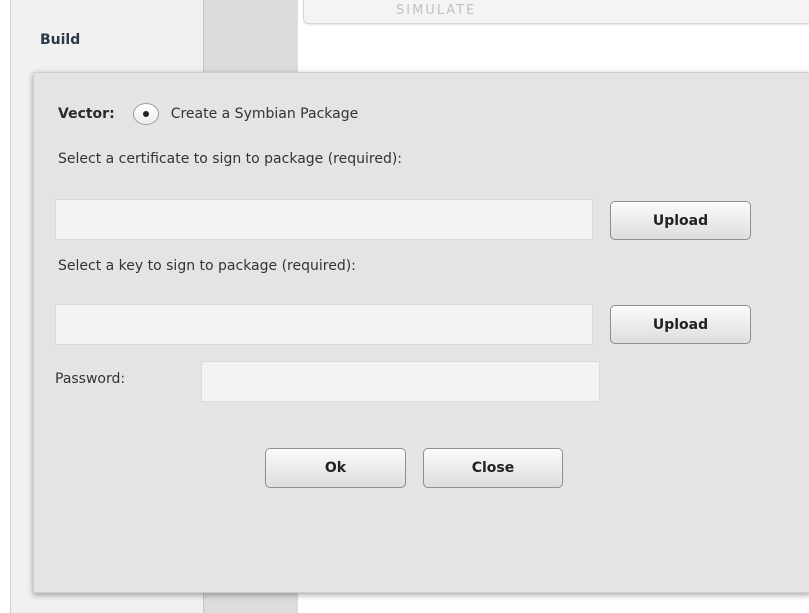 Image resolution: width=809 pixels, height=613 pixels. Describe the element at coordinates (265, 114) in the screenshot. I see `symbian-package-radio-label: Create a Symbian Package` at that location.